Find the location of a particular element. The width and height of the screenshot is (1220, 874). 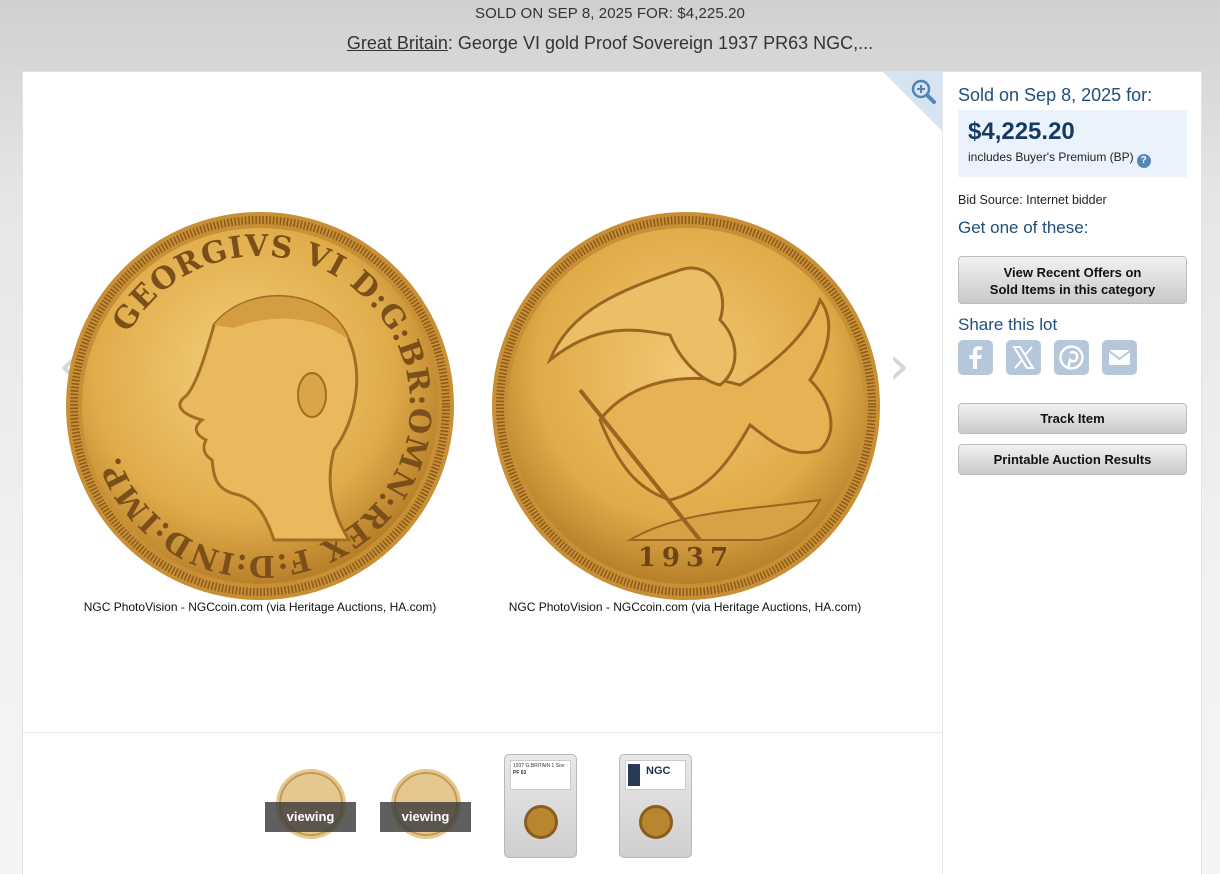

next-image-button: › is located at coordinates (899, 366).